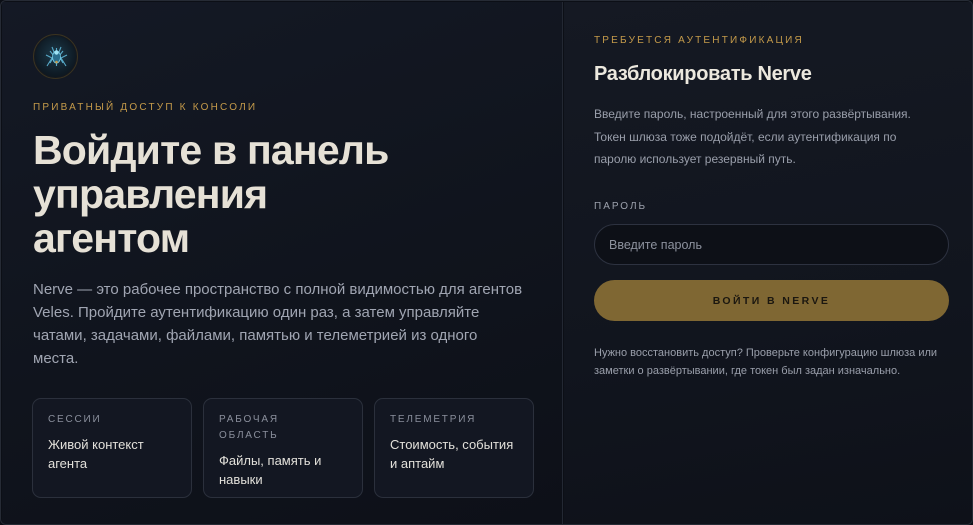 Image resolution: width=973 pixels, height=525 pixels. I want to click on feature-card-value: Живой контекст агента, so click(112, 454).